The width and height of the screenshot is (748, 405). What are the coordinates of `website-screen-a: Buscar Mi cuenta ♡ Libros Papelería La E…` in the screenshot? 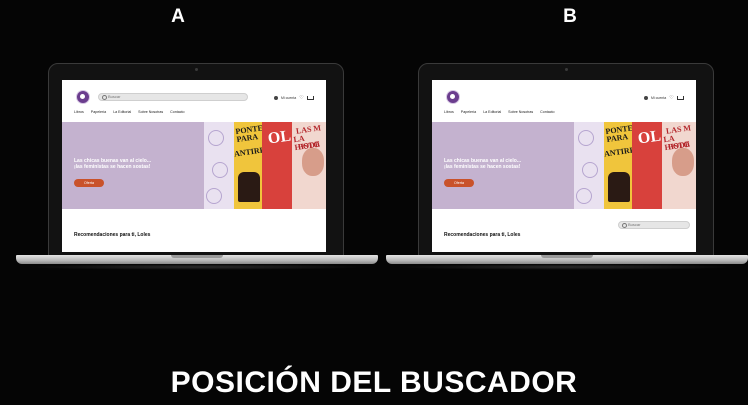 It's located at (194, 166).